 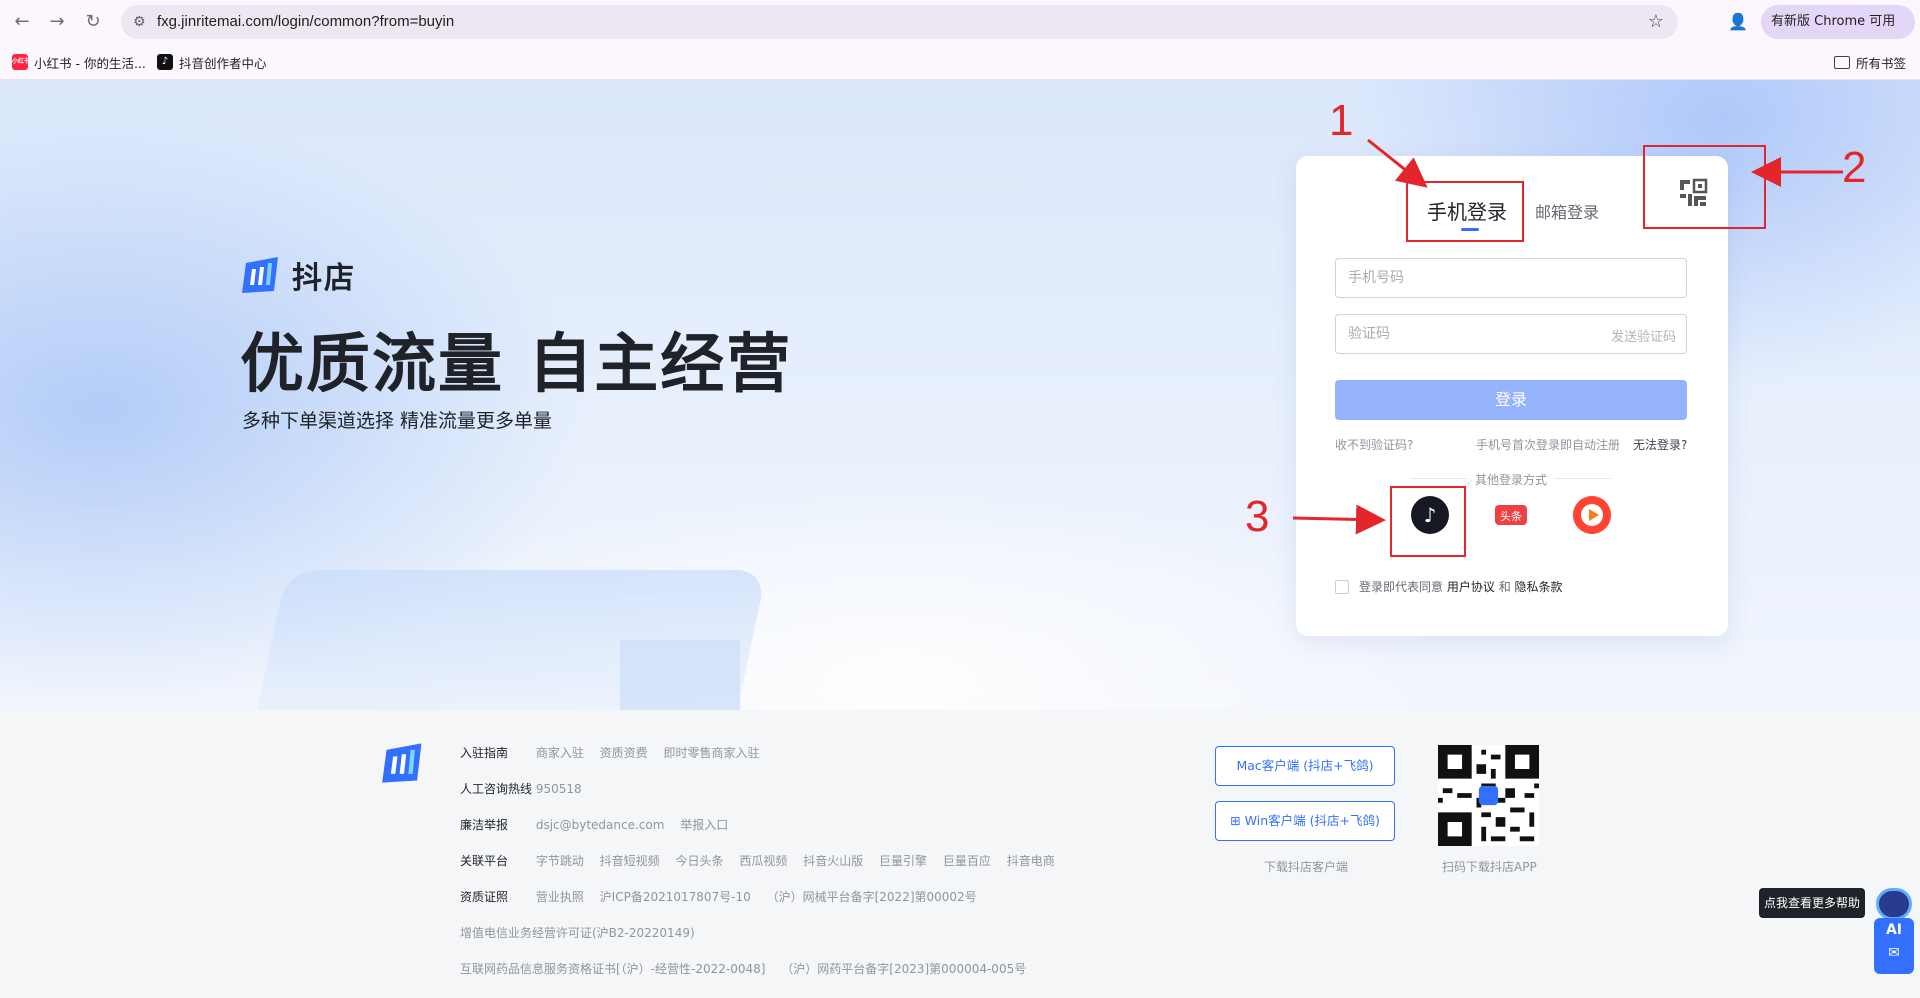 What do you see at coordinates (1031, 861) in the screenshot?
I see `footer-link: 抖音电商` at bounding box center [1031, 861].